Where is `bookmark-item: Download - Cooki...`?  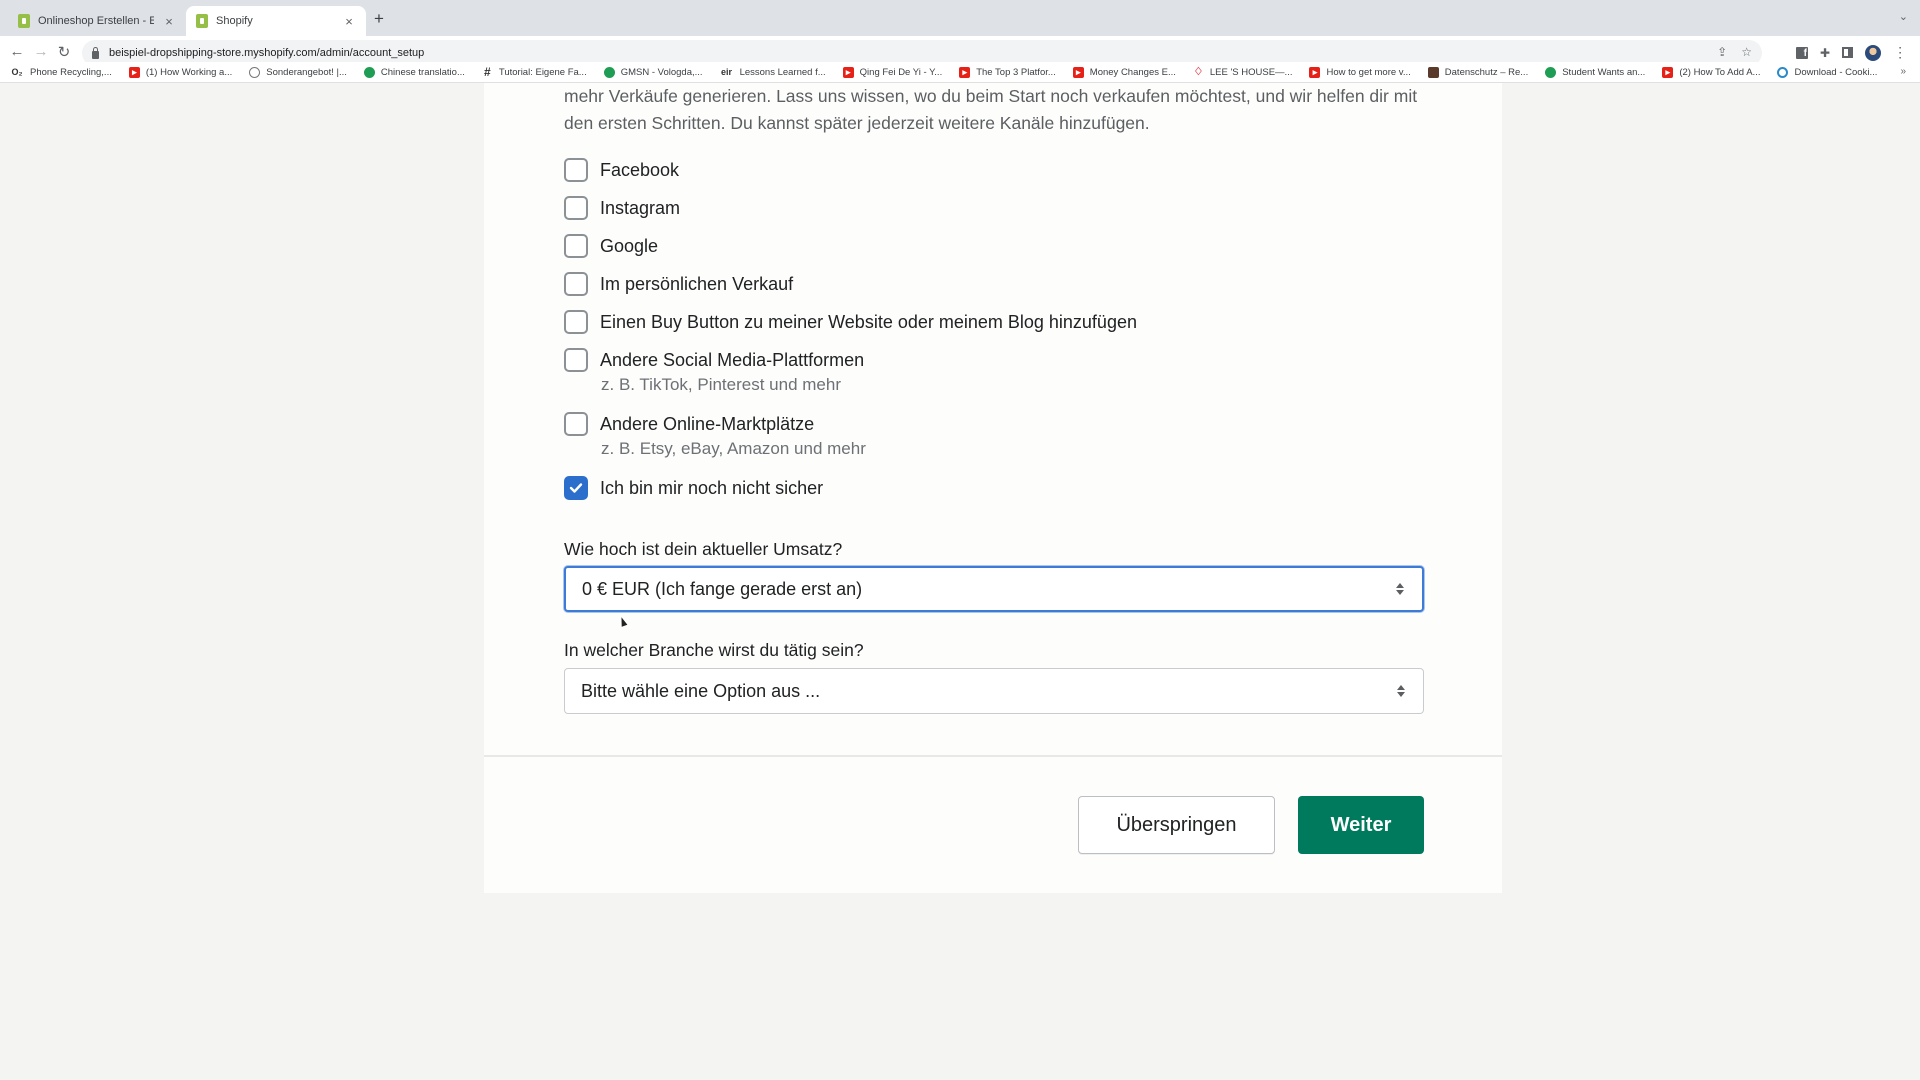 bookmark-item: Download - Cooki... is located at coordinates (1827, 72).